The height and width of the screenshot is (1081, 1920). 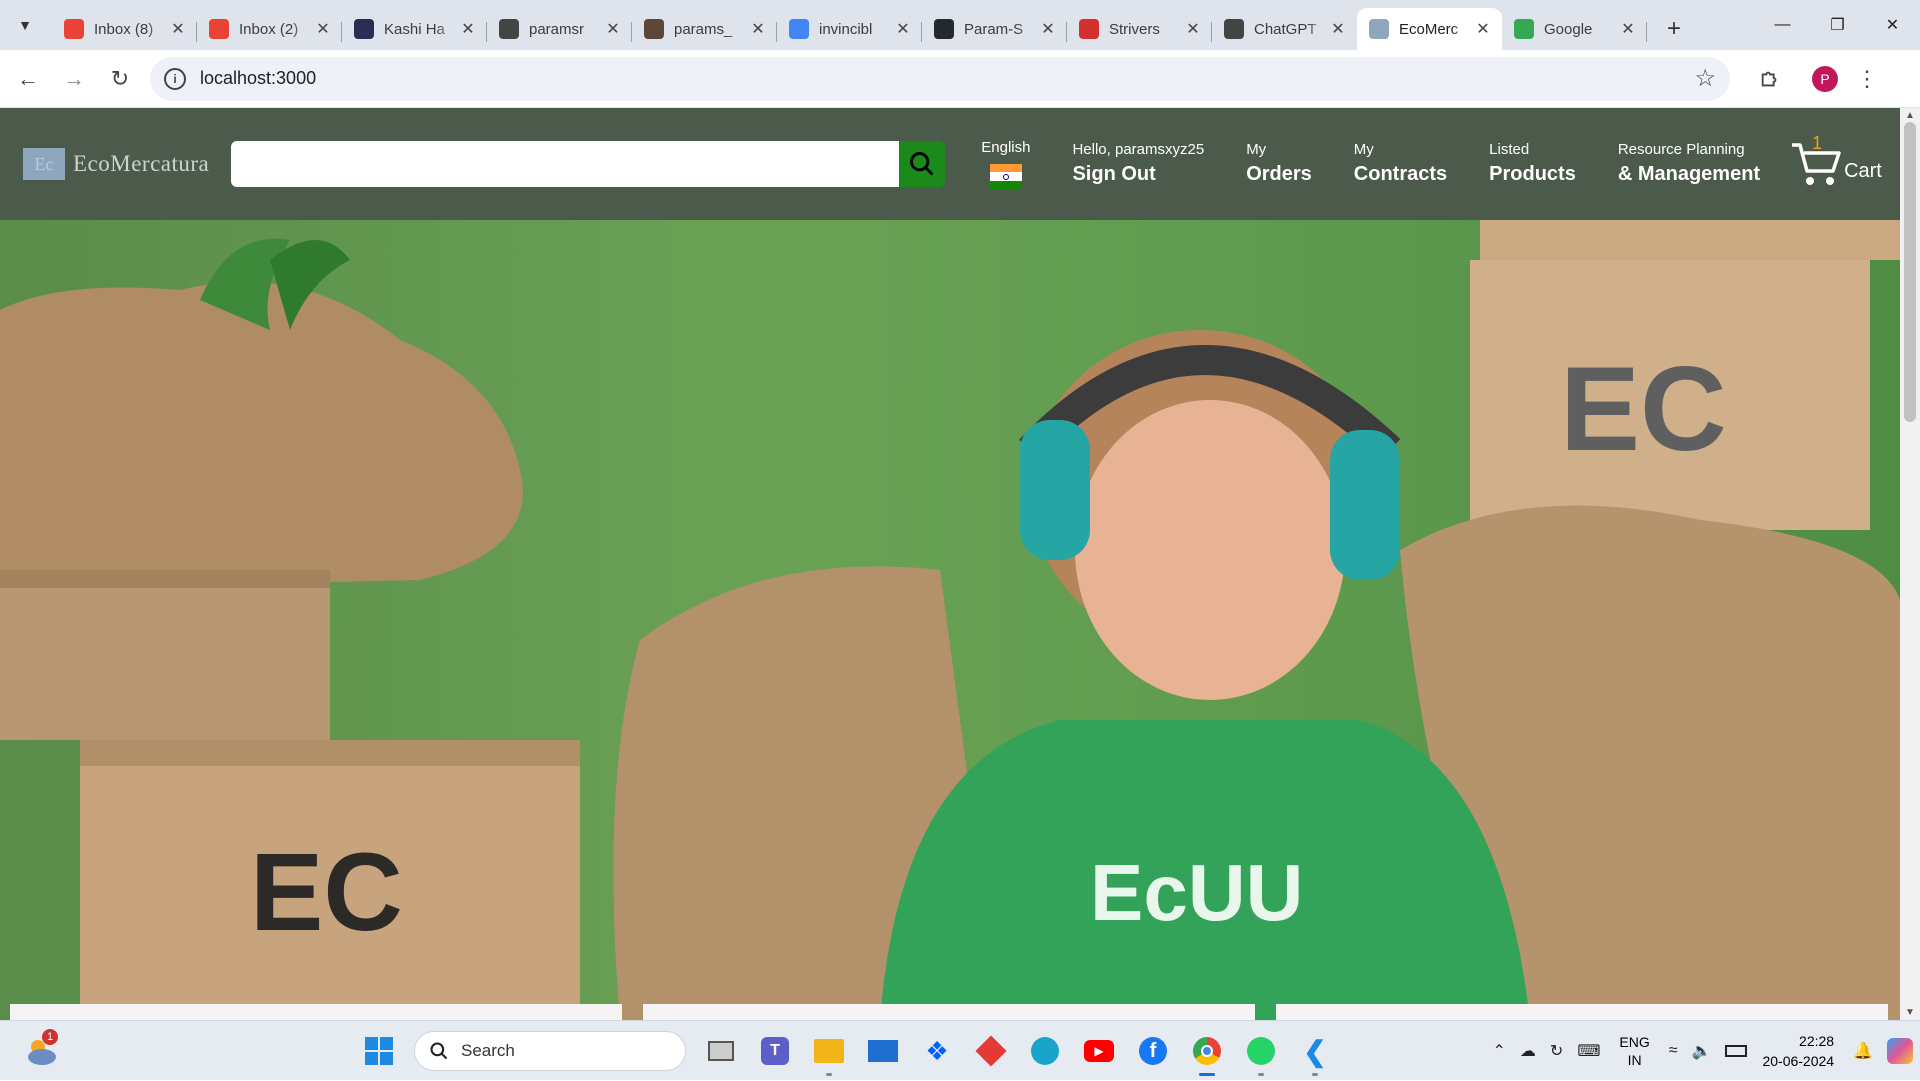 What do you see at coordinates (1689, 164) in the screenshot?
I see `nav-resource-planning: Resource Planning & Management` at bounding box center [1689, 164].